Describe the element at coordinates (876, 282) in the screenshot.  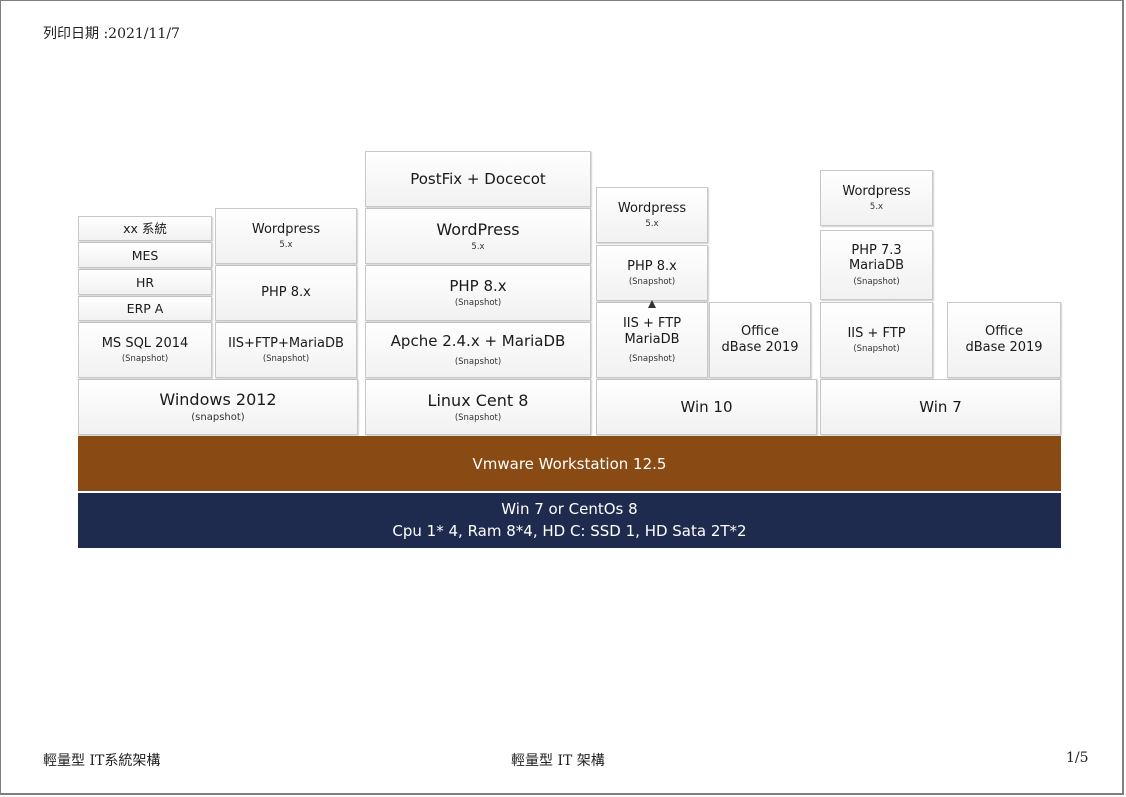
I see `win7-php-note: (Snapshot)` at that location.